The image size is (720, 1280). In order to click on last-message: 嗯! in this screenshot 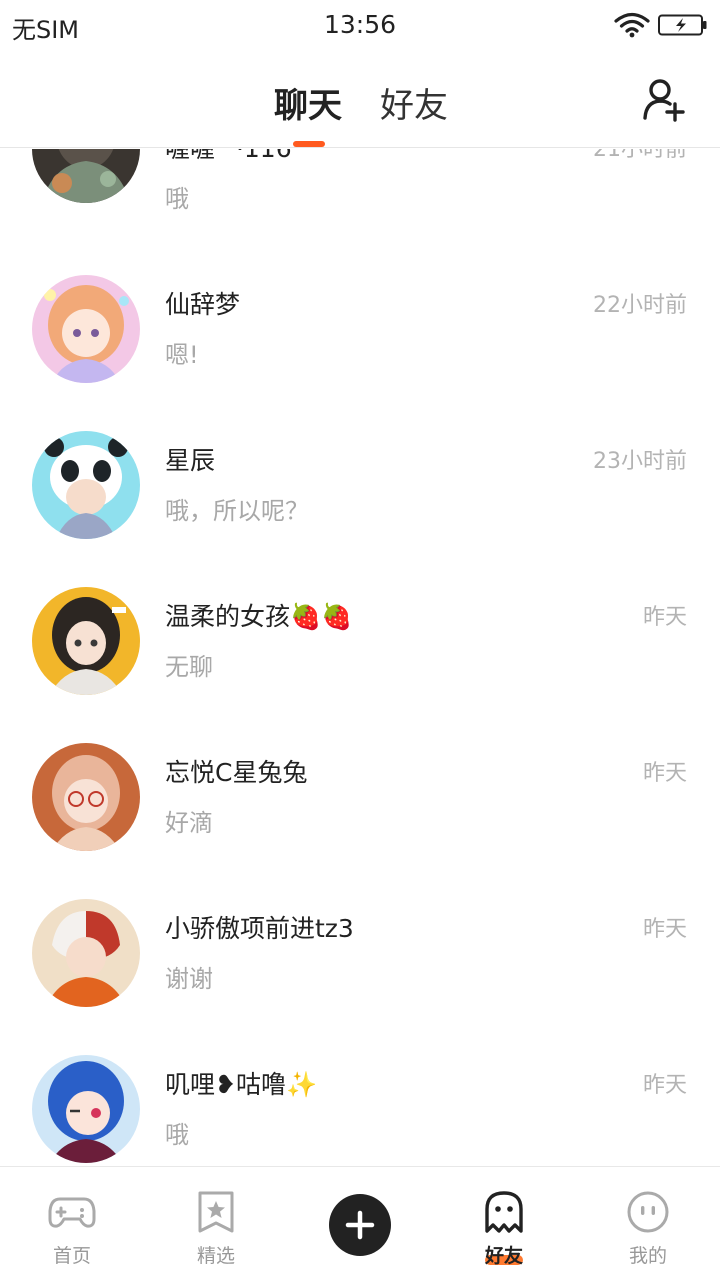, I will do `click(182, 355)`.